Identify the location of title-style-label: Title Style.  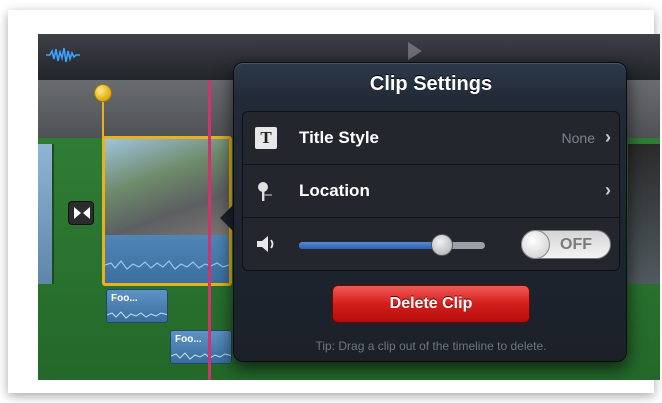
(339, 137).